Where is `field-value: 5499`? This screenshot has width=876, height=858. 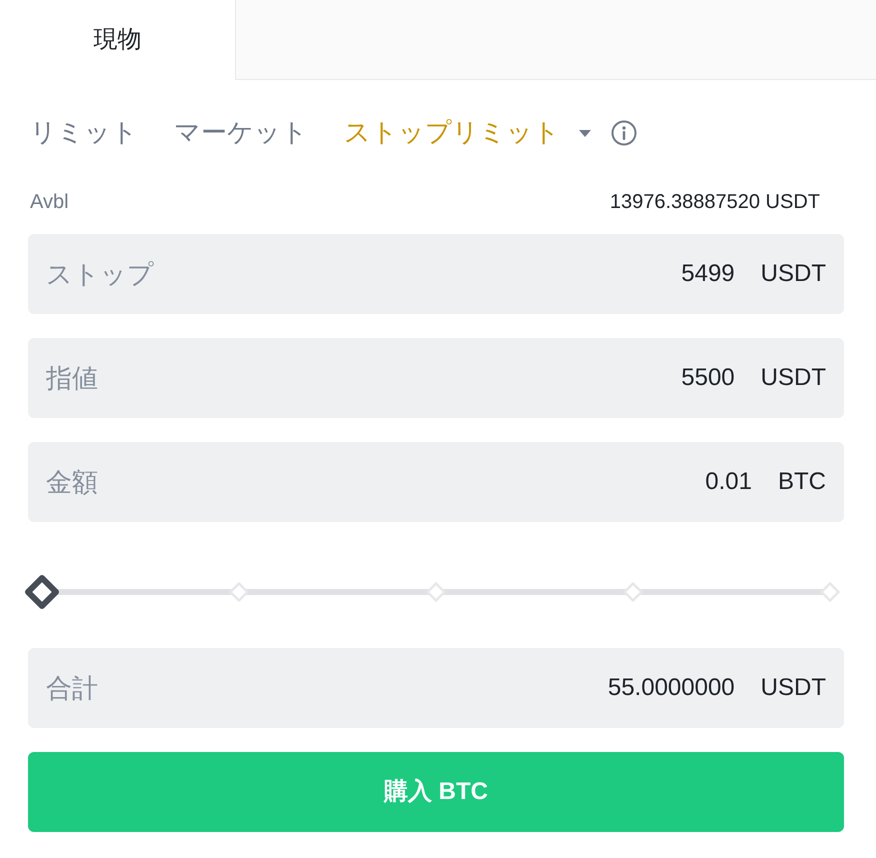
field-value: 5499 is located at coordinates (708, 274).